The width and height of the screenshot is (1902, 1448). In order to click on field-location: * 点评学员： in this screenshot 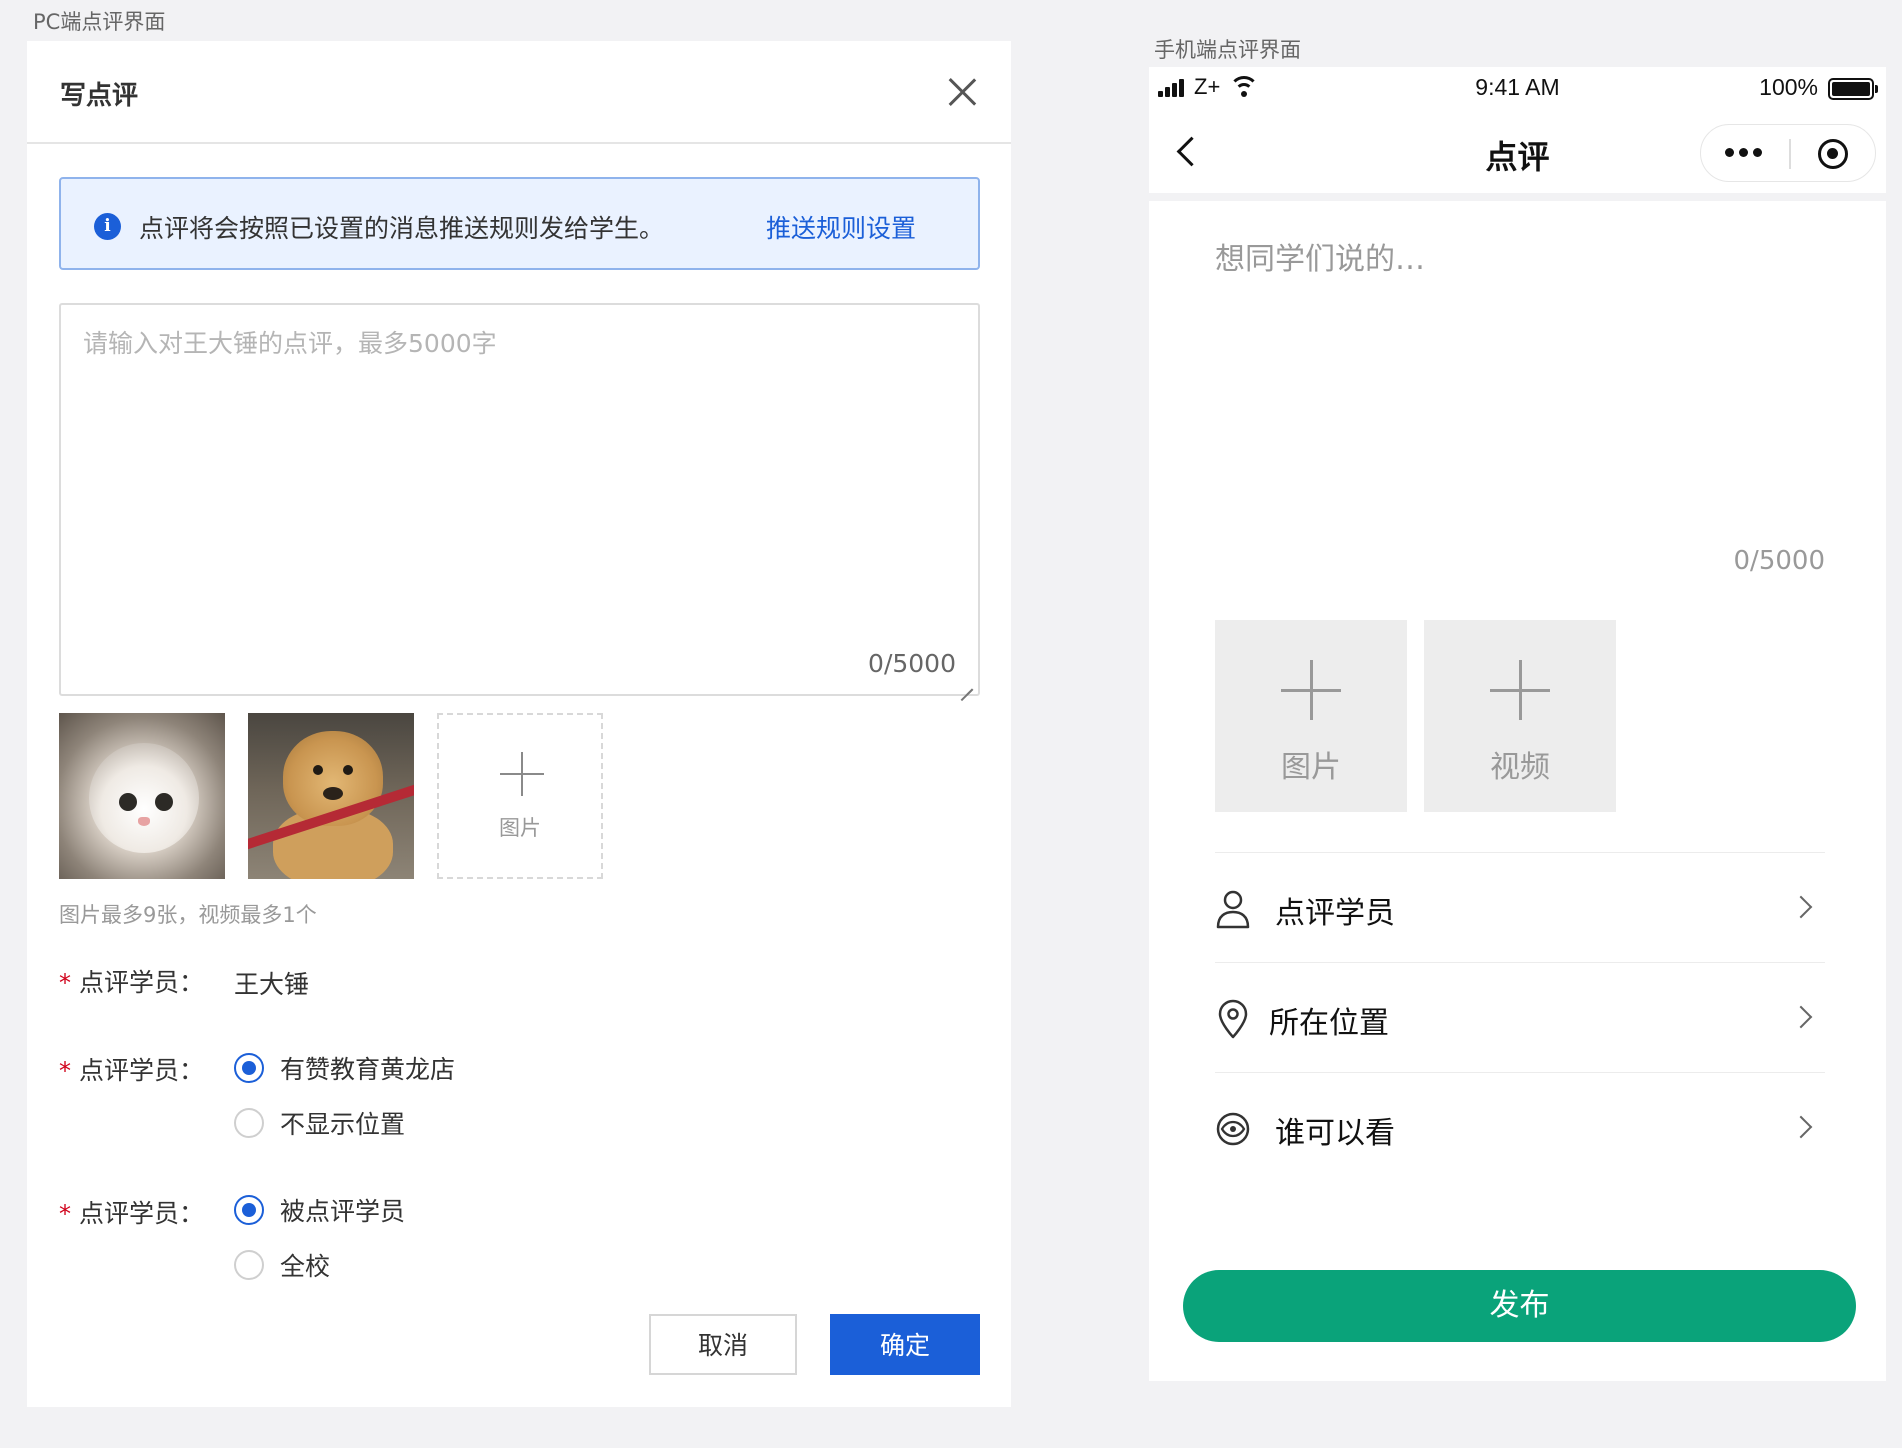, I will do `click(131, 1069)`.